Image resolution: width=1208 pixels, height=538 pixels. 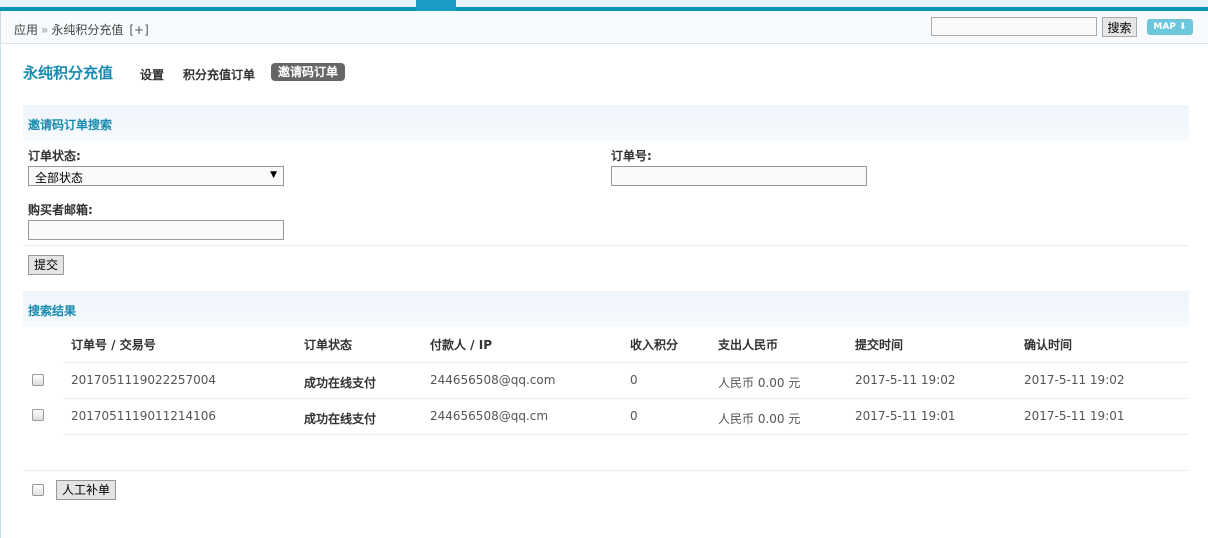 What do you see at coordinates (54, 156) in the screenshot?
I see `status-label: 订单状态:` at bounding box center [54, 156].